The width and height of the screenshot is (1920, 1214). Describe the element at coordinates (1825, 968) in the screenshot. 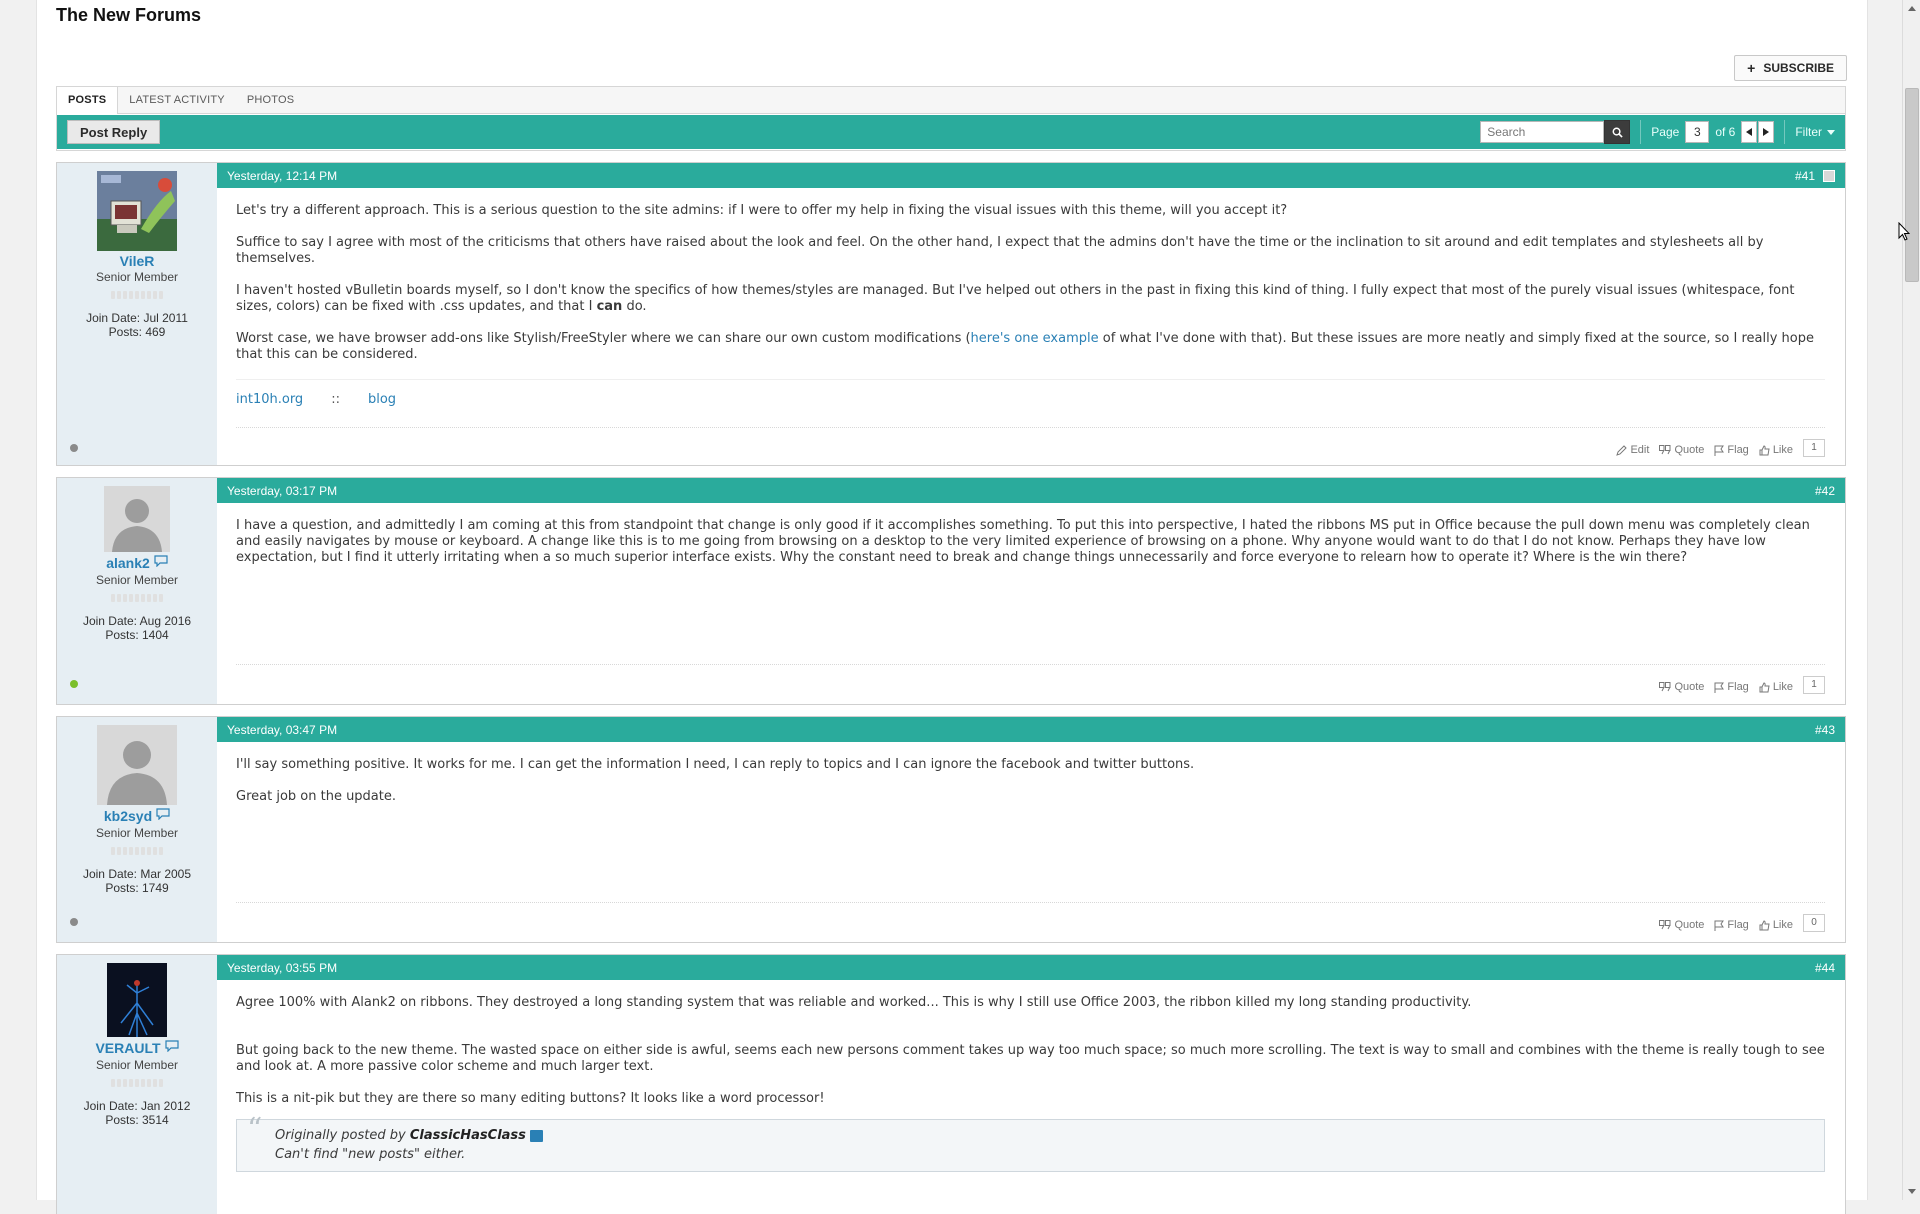

I see `post-number-link: #44` at that location.